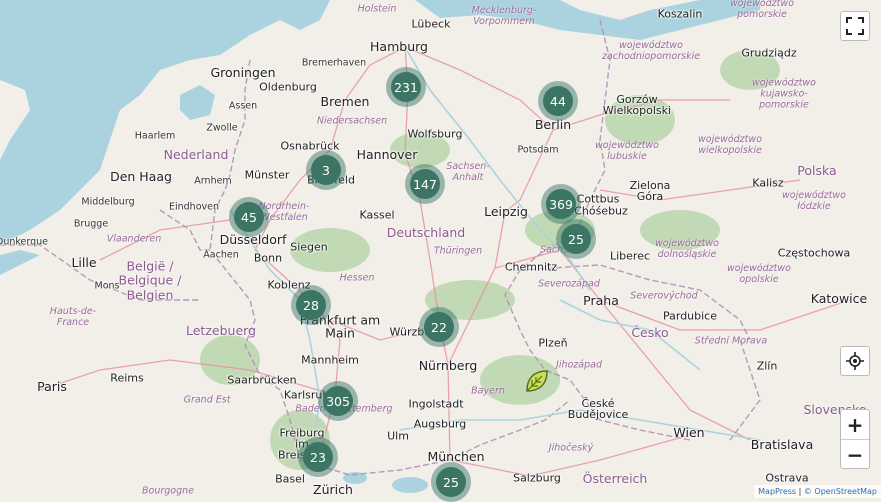 The width and height of the screenshot is (881, 502). I want to click on city-label: Arnhem, so click(213, 181).